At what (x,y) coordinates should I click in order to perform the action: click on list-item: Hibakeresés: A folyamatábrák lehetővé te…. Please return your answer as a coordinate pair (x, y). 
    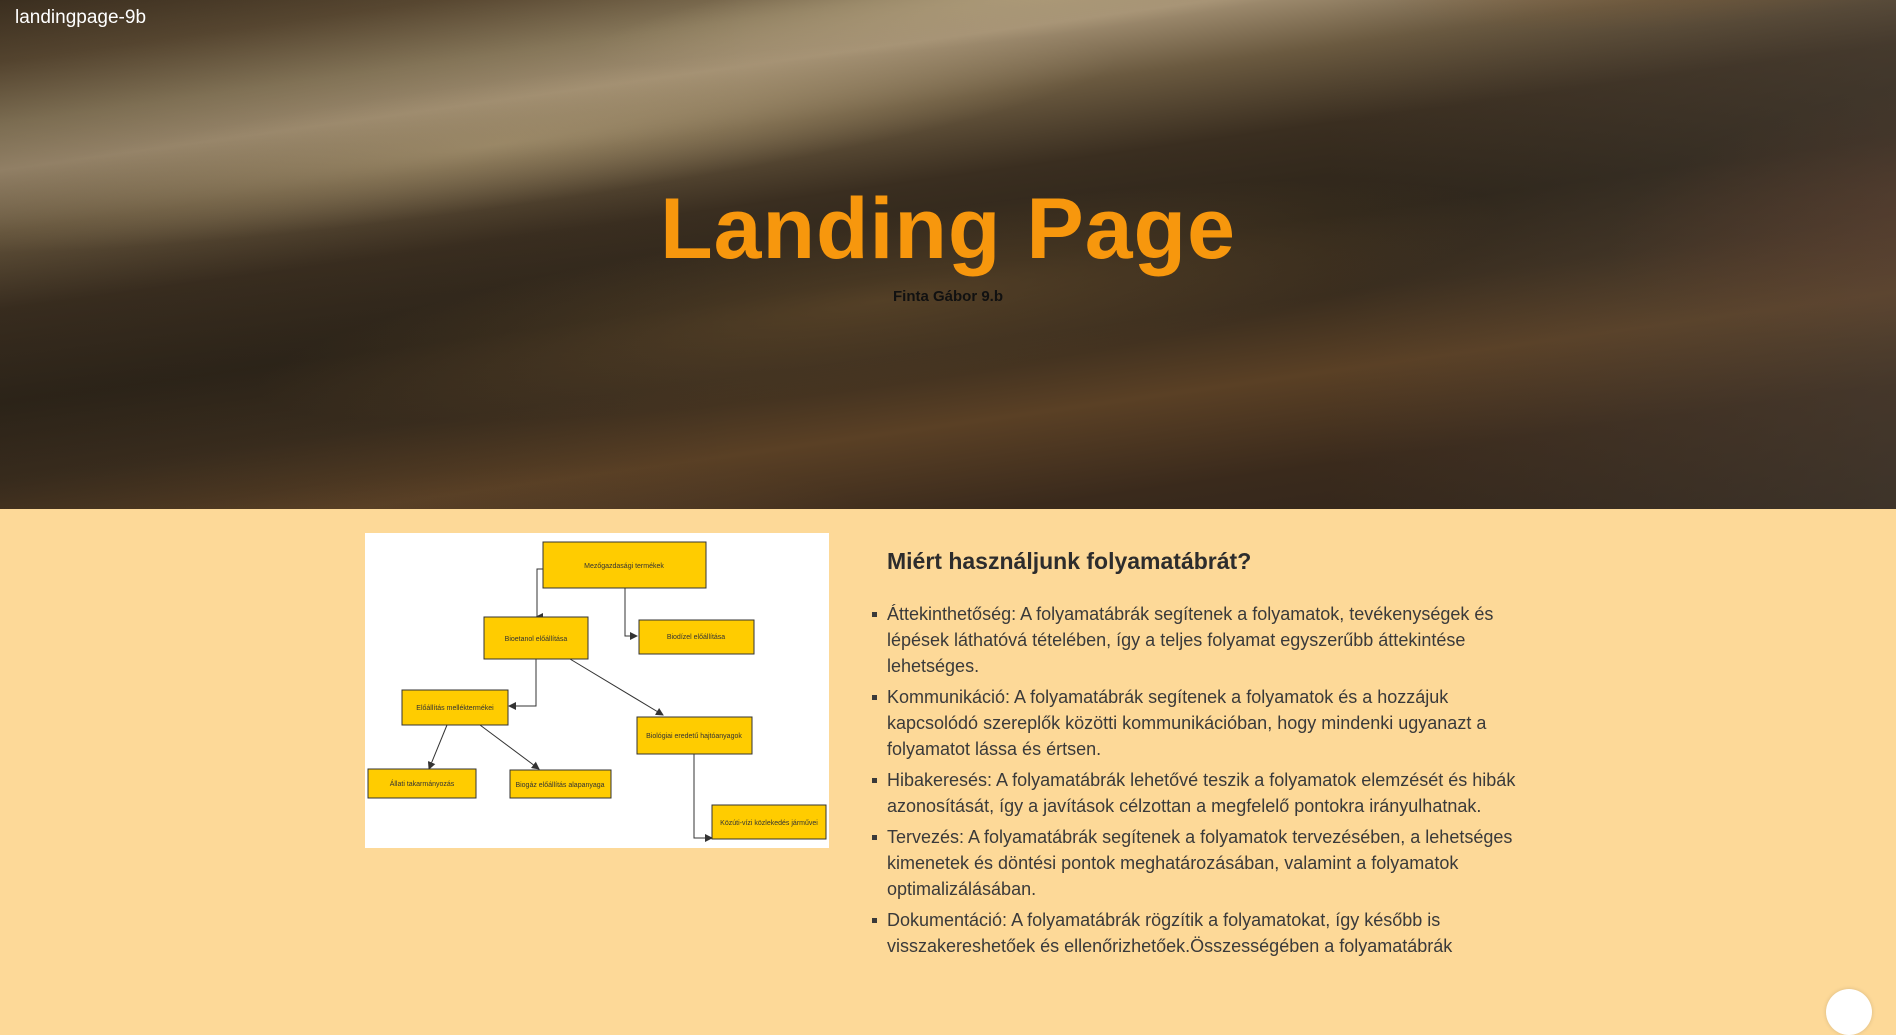
    Looking at the image, I should click on (1194, 793).